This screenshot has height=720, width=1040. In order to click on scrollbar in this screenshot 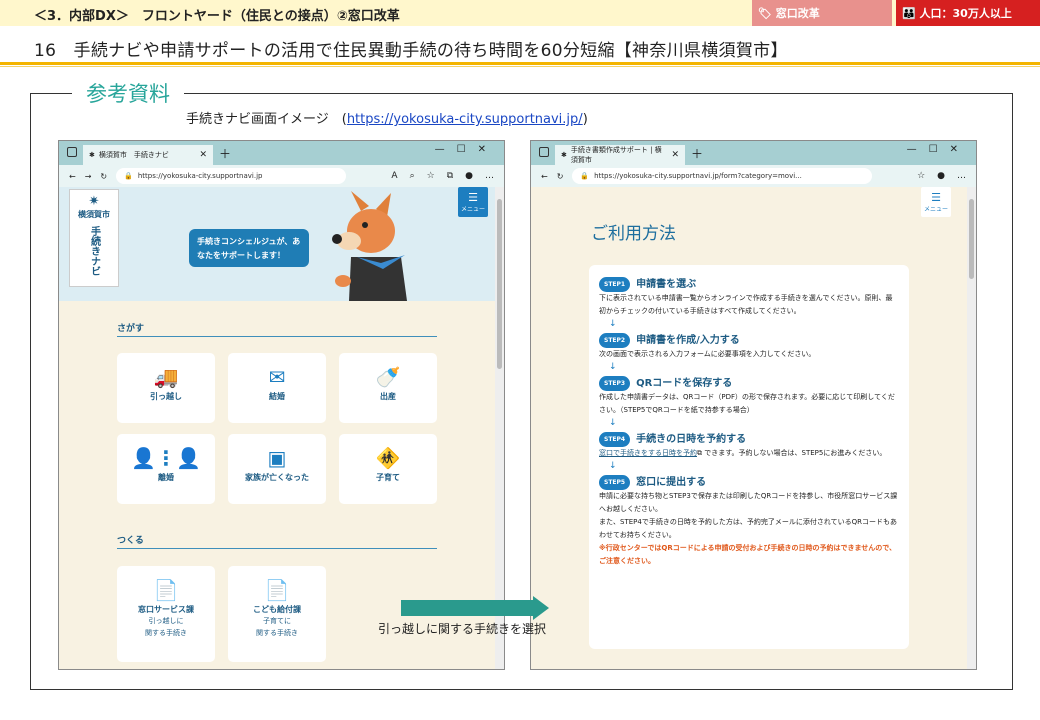, I will do `click(971, 428)`.